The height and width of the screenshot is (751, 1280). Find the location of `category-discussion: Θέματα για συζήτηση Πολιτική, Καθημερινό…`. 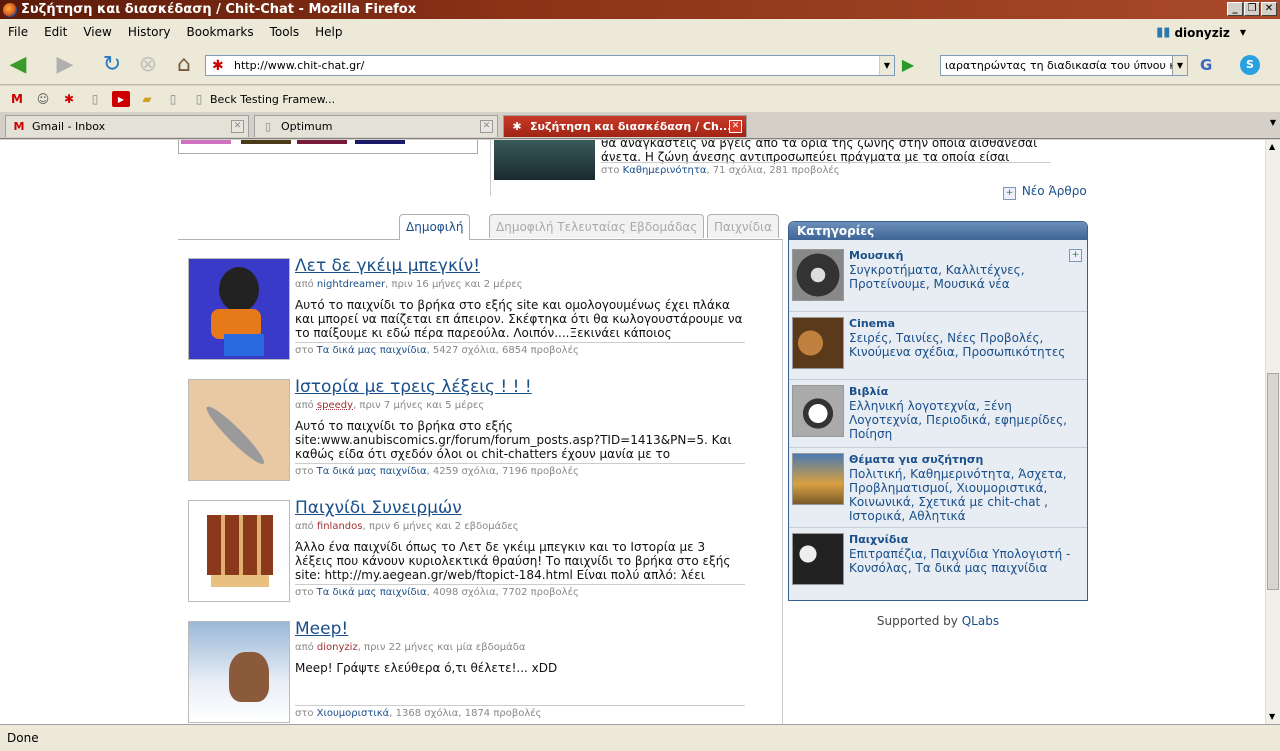

category-discussion: Θέματα για συζήτηση Πολιτική, Καθημερινό… is located at coordinates (938, 488).